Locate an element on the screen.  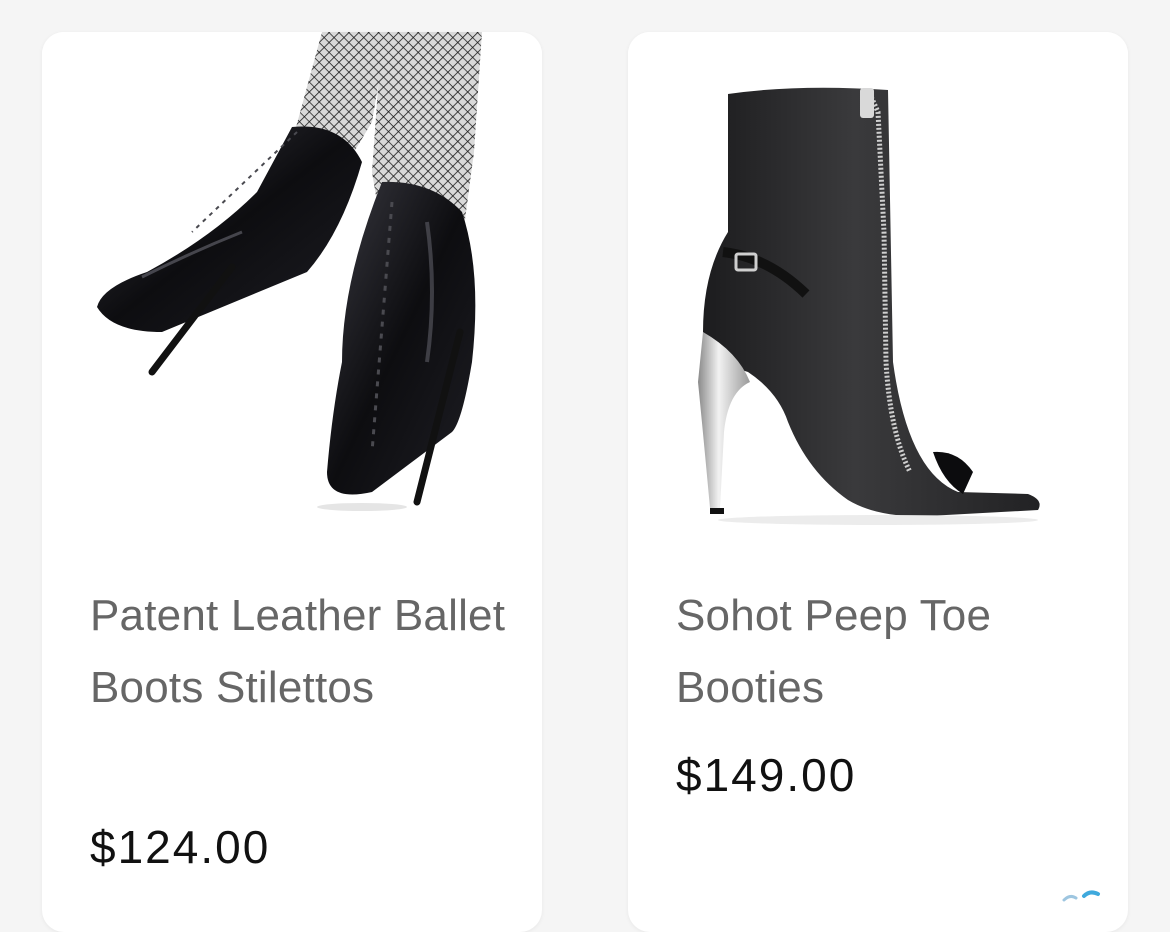
product-price: $149.00 is located at coordinates (766, 775).